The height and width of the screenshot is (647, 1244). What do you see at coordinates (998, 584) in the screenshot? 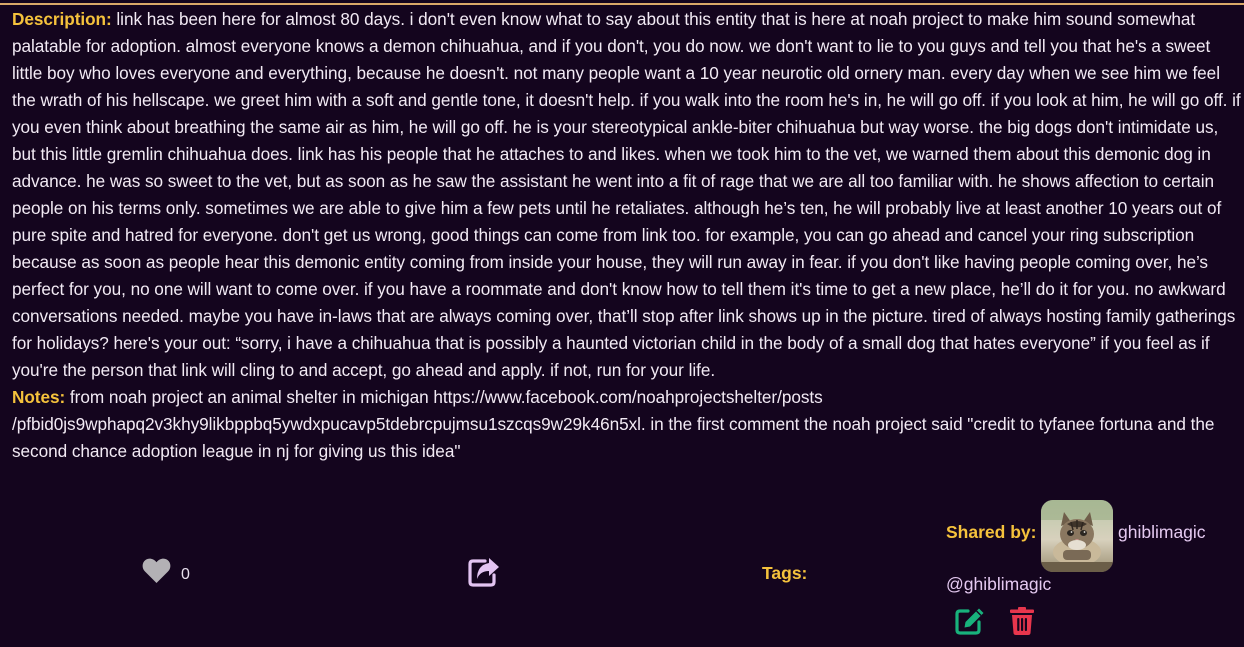
I see `user-handle: @ghiblimagic` at bounding box center [998, 584].